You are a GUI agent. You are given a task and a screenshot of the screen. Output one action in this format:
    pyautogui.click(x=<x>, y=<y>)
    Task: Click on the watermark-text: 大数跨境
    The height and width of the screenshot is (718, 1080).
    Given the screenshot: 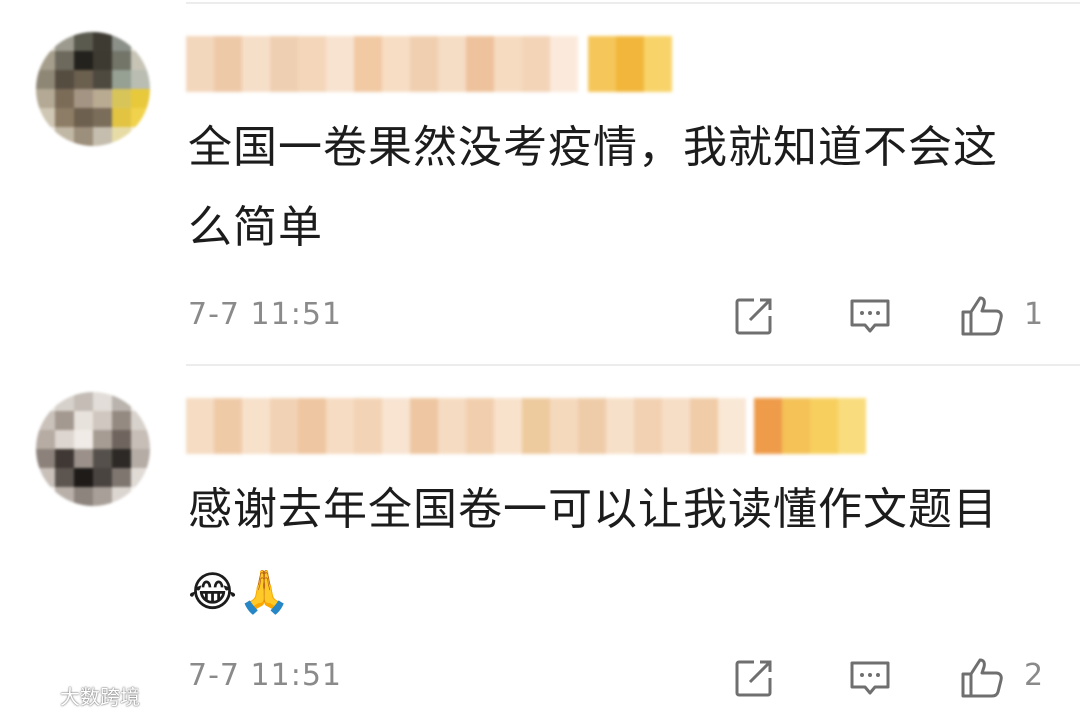 What is the action you would take?
    pyautogui.click(x=100, y=697)
    